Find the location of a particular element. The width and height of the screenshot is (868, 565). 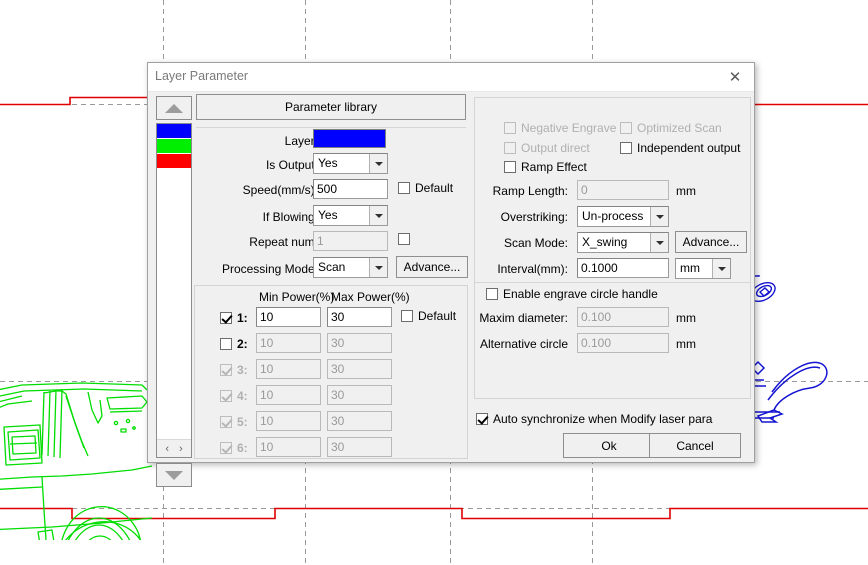

alternative-circle-label: Alternative circle is located at coordinates (523, 344).